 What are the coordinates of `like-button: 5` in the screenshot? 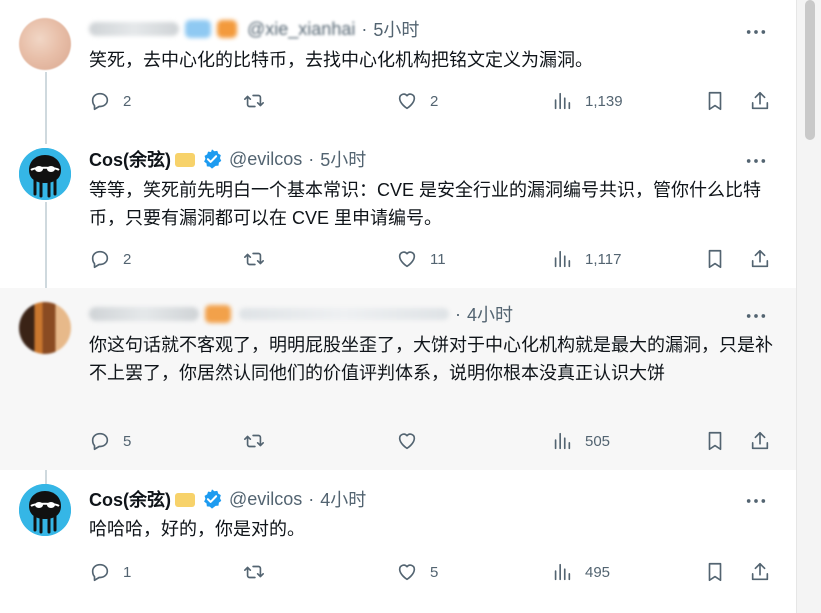 It's located at (417, 572).